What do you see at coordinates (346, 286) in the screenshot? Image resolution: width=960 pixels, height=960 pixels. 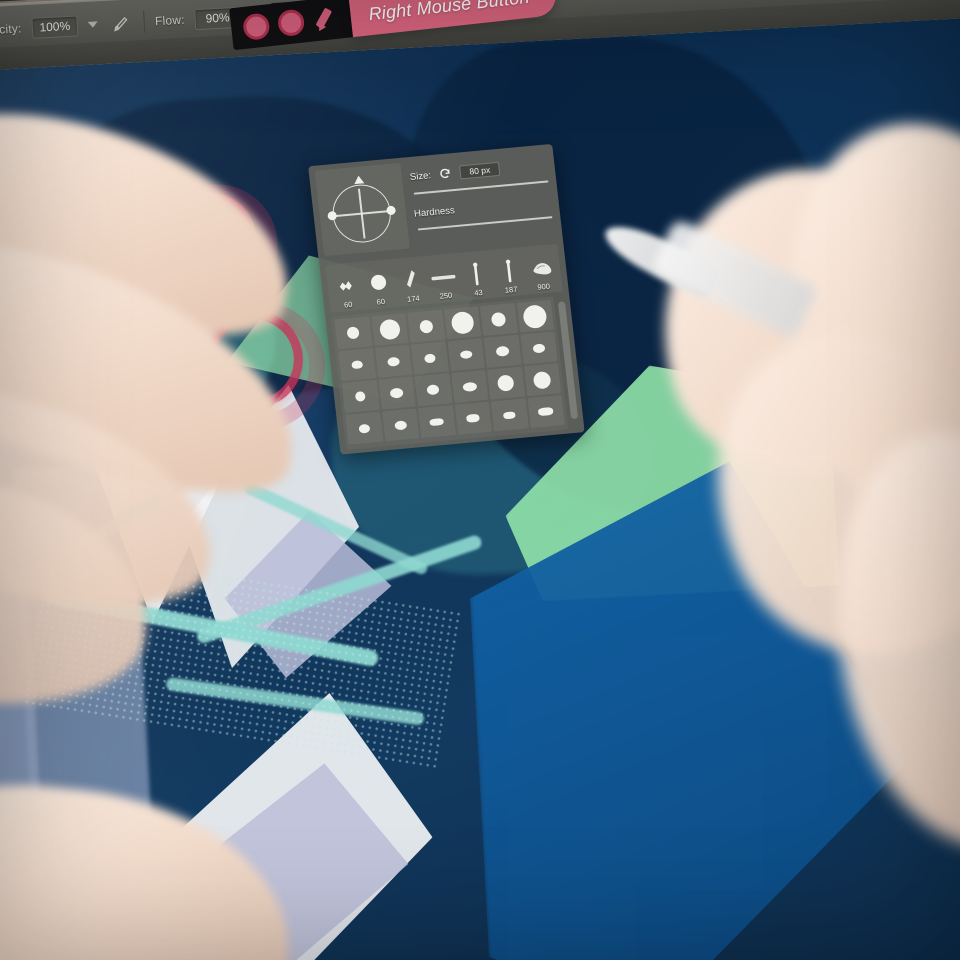 I see `brush-tip-scatter-icon` at bounding box center [346, 286].